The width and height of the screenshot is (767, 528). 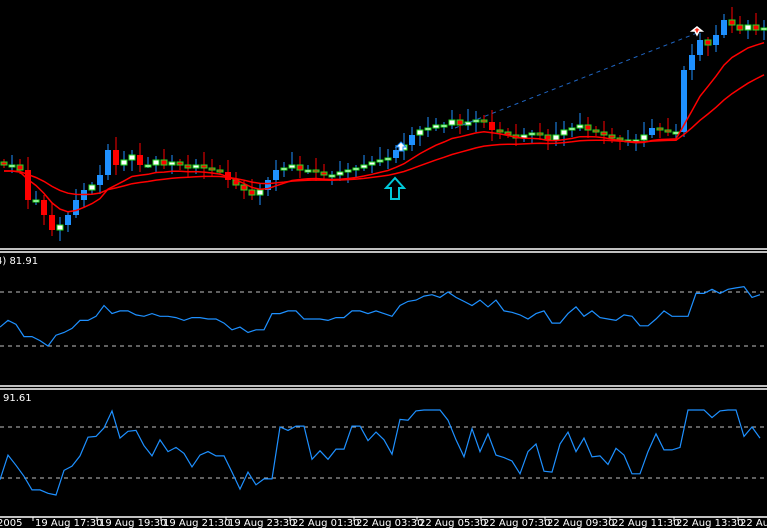 What do you see at coordinates (133, 523) in the screenshot?
I see `time-axis-label: 19 Aug 19:30` at bounding box center [133, 523].